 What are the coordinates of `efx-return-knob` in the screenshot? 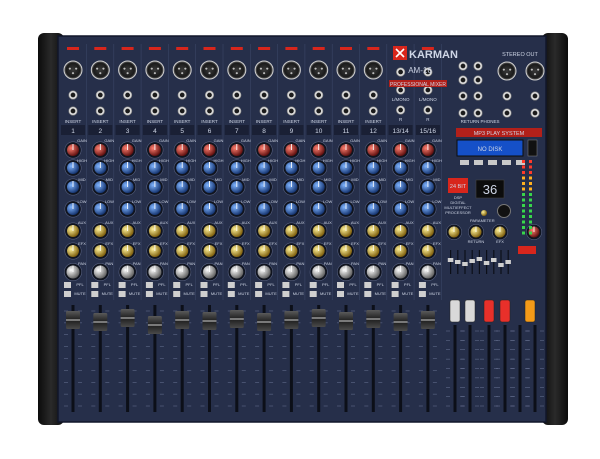 It's located at (475, 232).